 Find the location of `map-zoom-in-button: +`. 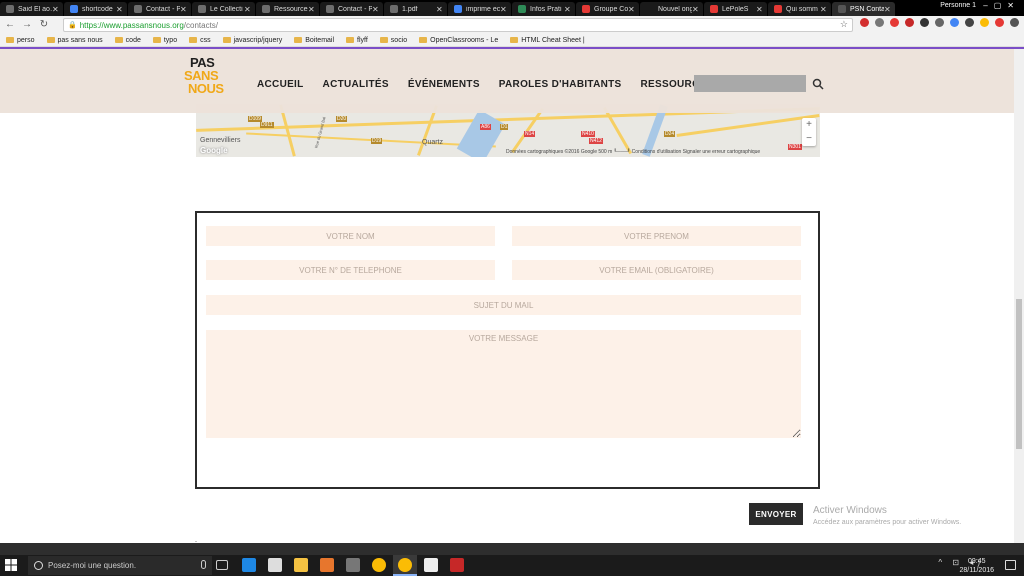

map-zoom-in-button: + is located at coordinates (809, 125).